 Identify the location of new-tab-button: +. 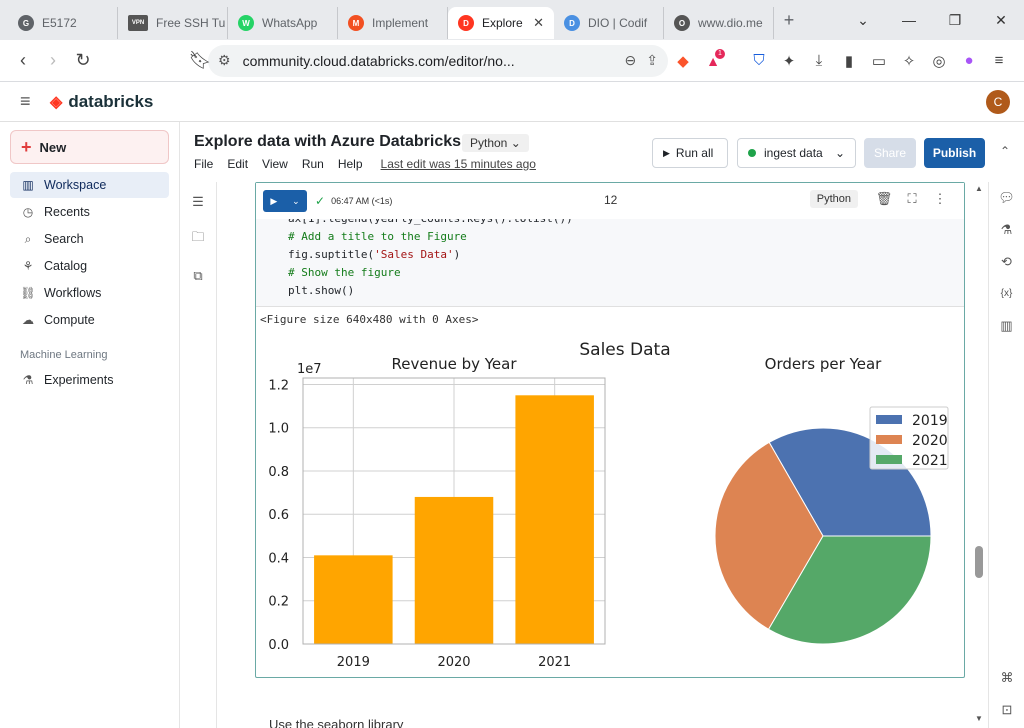
(789, 20).